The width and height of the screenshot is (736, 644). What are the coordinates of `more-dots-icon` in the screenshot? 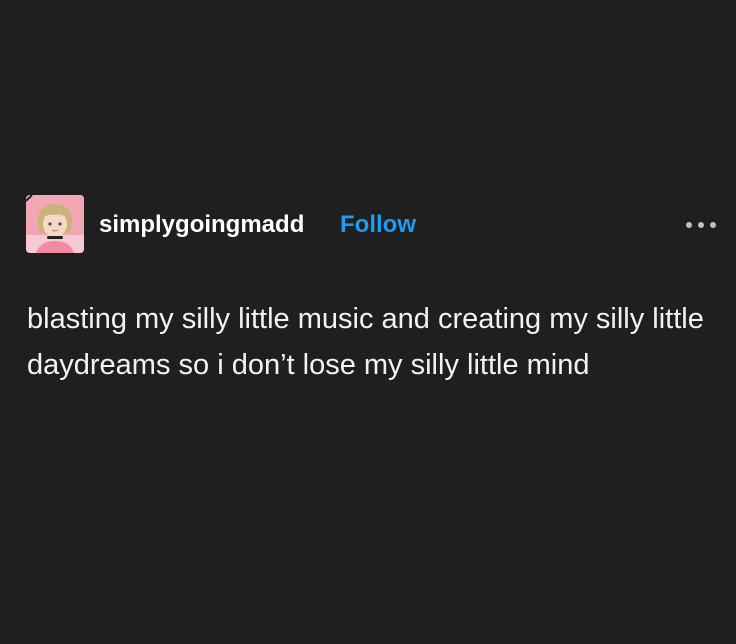 It's located at (701, 225).